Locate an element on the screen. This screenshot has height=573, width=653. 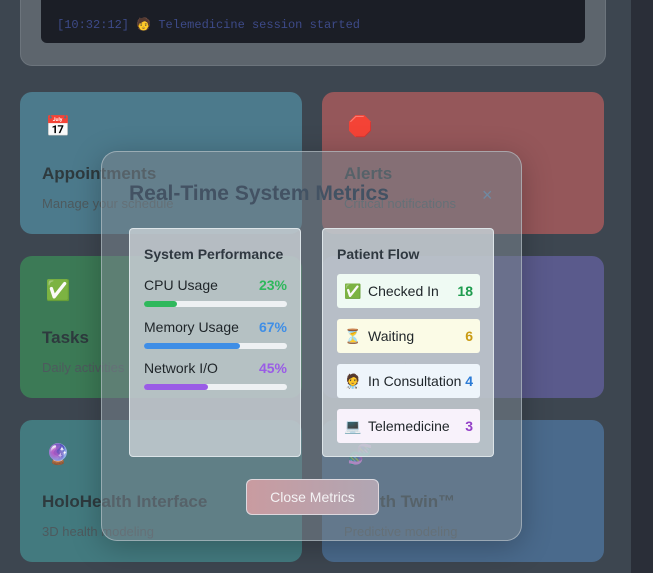
scrollbar-track is located at coordinates (642, 286).